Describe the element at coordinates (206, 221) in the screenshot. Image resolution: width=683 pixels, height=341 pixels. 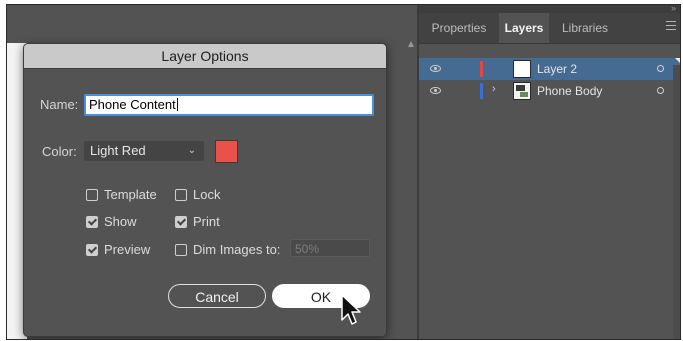
I see `print-label: Print` at that location.